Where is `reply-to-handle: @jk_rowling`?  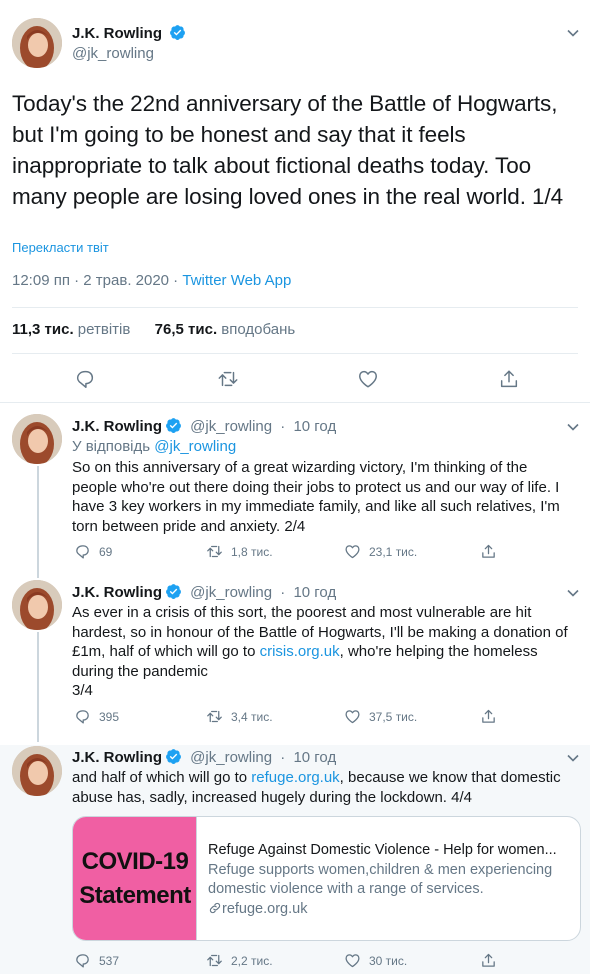
reply-to-handle: @jk_rowling is located at coordinates (195, 446).